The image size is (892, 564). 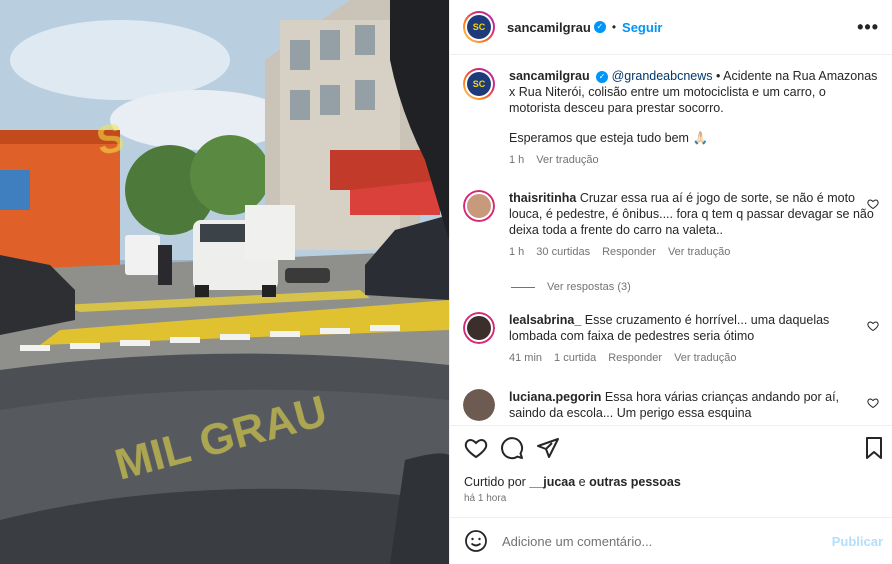 I want to click on caption-avatar: SC, so click(x=479, y=84).